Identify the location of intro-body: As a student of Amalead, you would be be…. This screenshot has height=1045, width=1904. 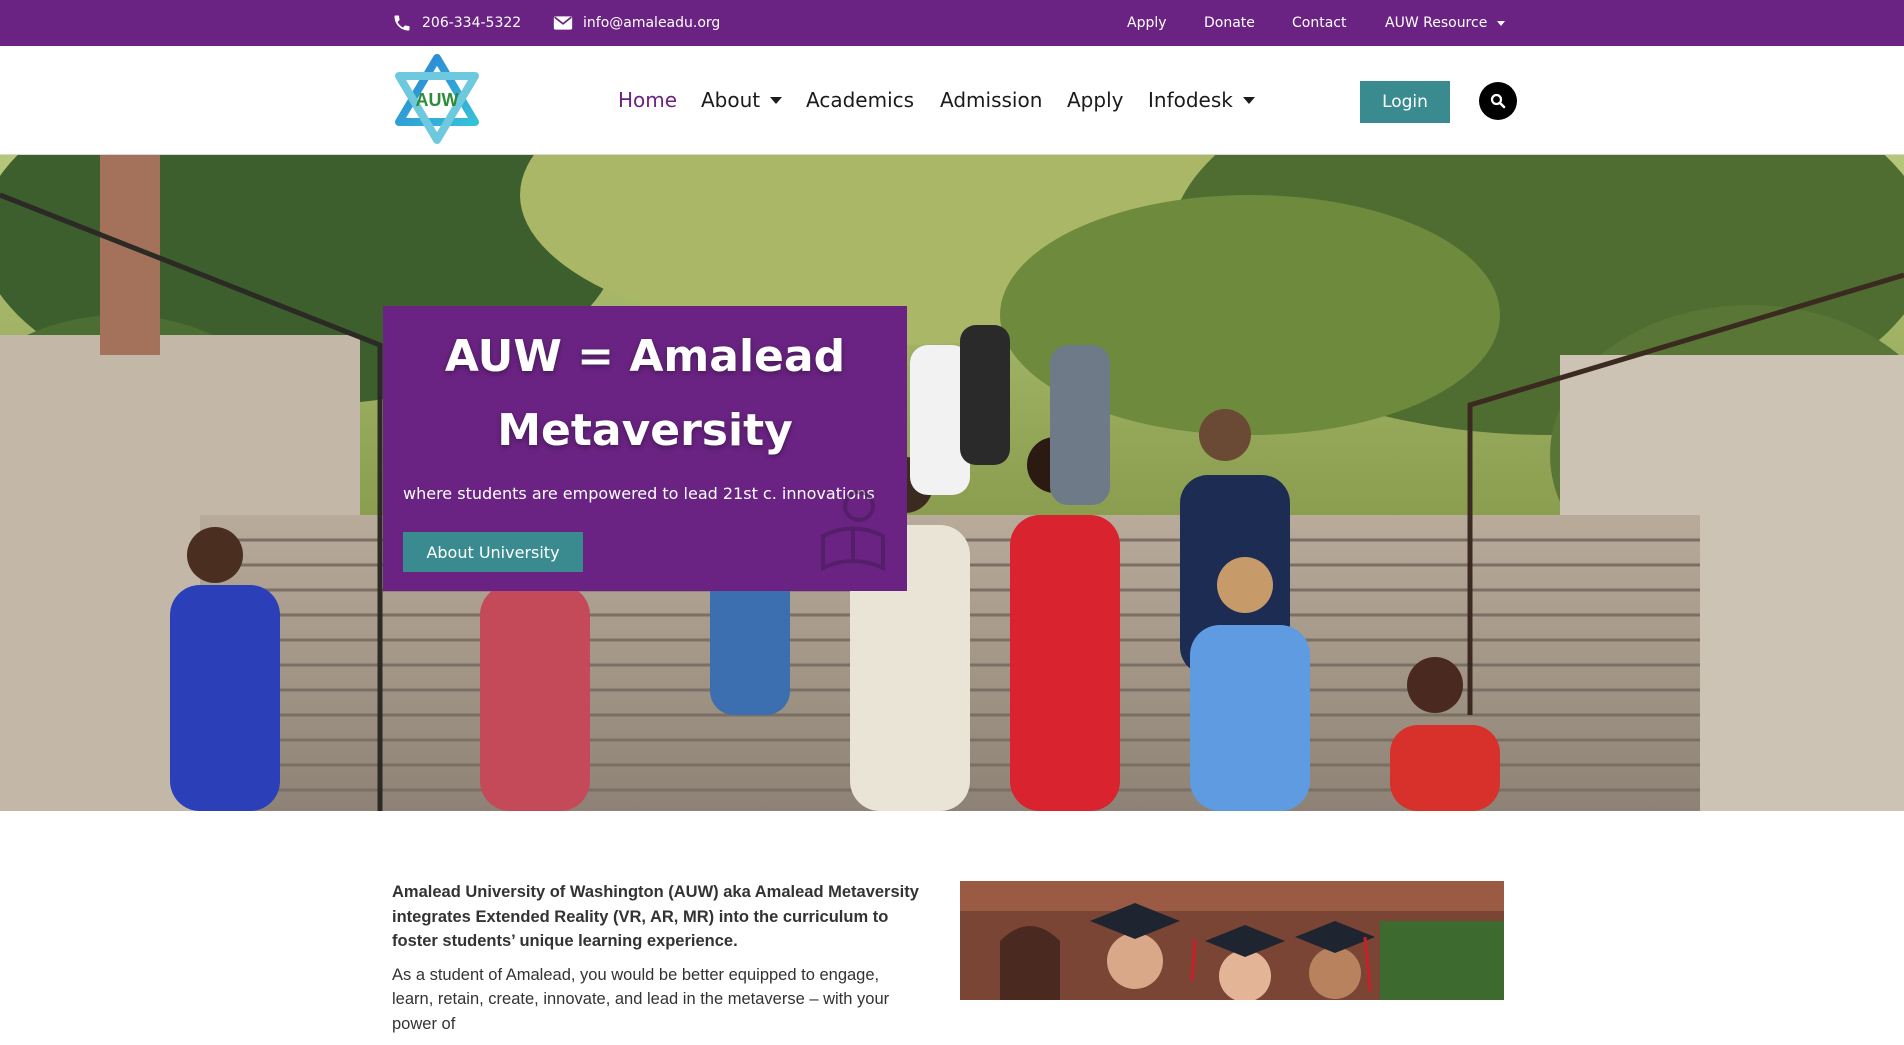
(641, 999).